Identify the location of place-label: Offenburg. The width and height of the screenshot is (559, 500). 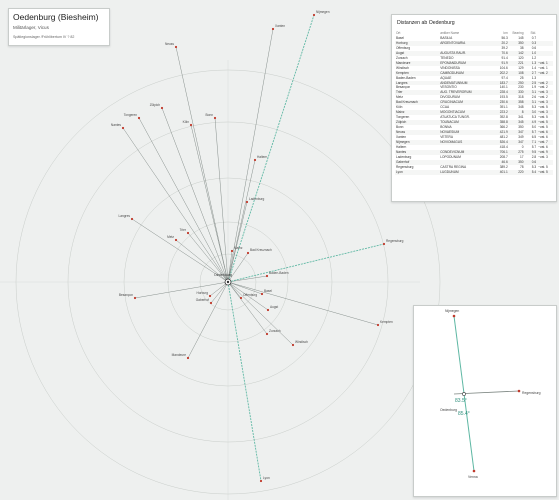
(250, 295).